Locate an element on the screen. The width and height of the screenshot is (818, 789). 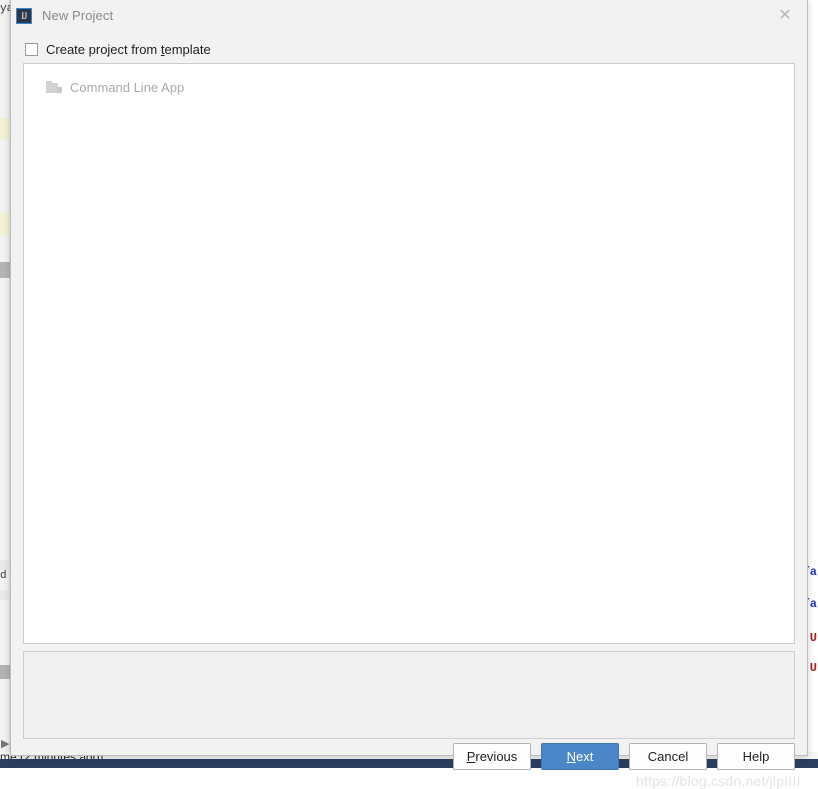
intellij-idea-icon: IJ is located at coordinates (24, 15).